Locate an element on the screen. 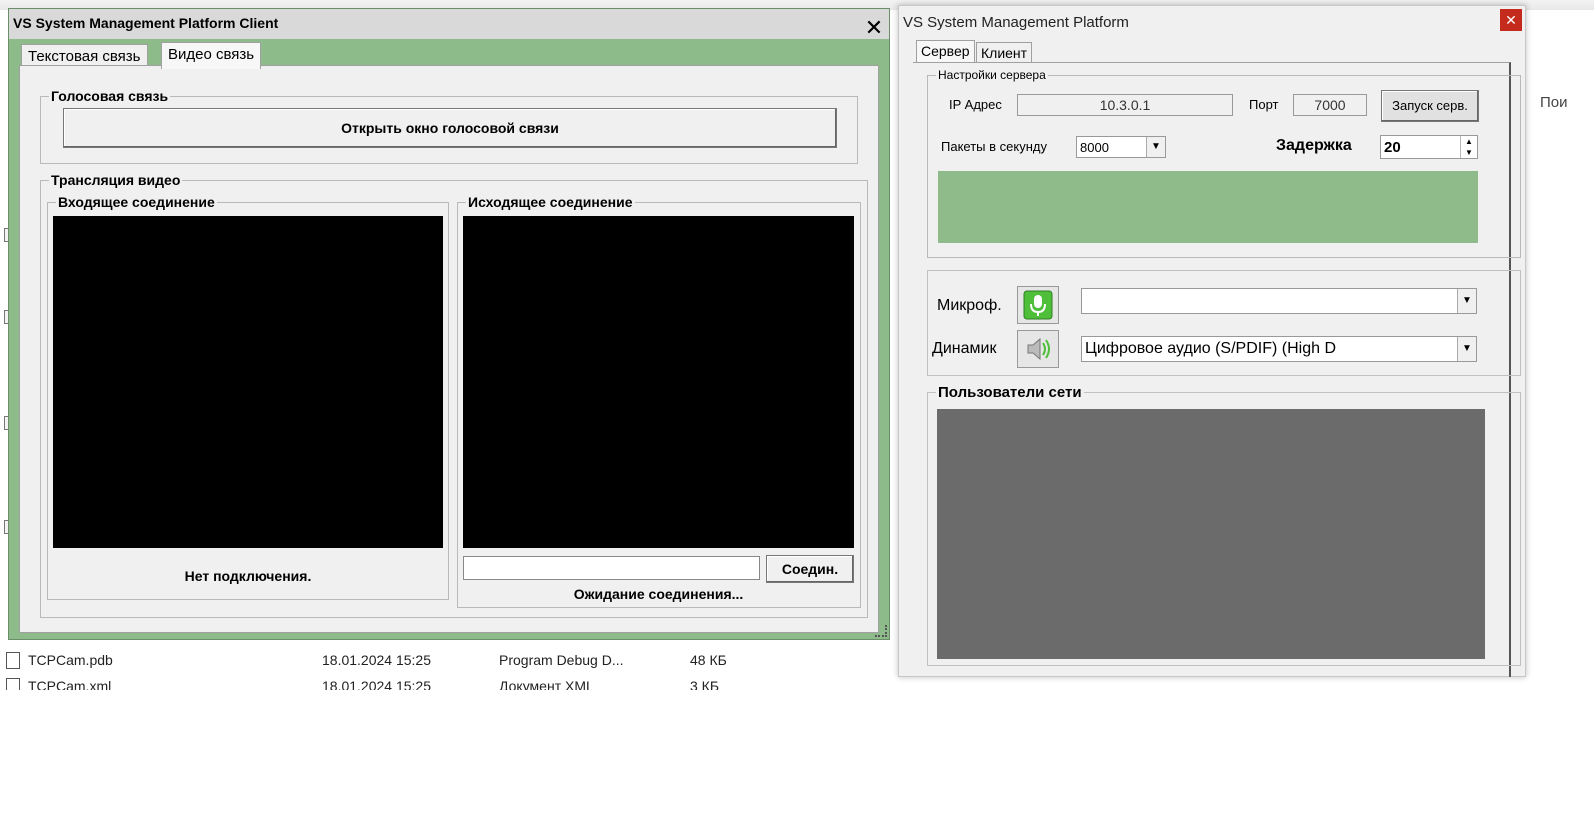  incoming-status: Нет подключения. is located at coordinates (248, 576).